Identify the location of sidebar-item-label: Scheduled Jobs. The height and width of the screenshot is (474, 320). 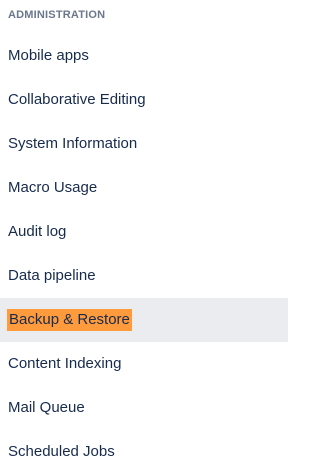
(61, 451).